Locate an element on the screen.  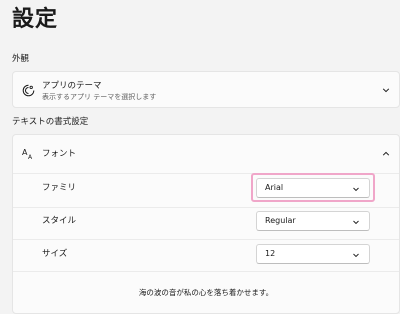
section-label-appearance: 外観 is located at coordinates (21, 59).